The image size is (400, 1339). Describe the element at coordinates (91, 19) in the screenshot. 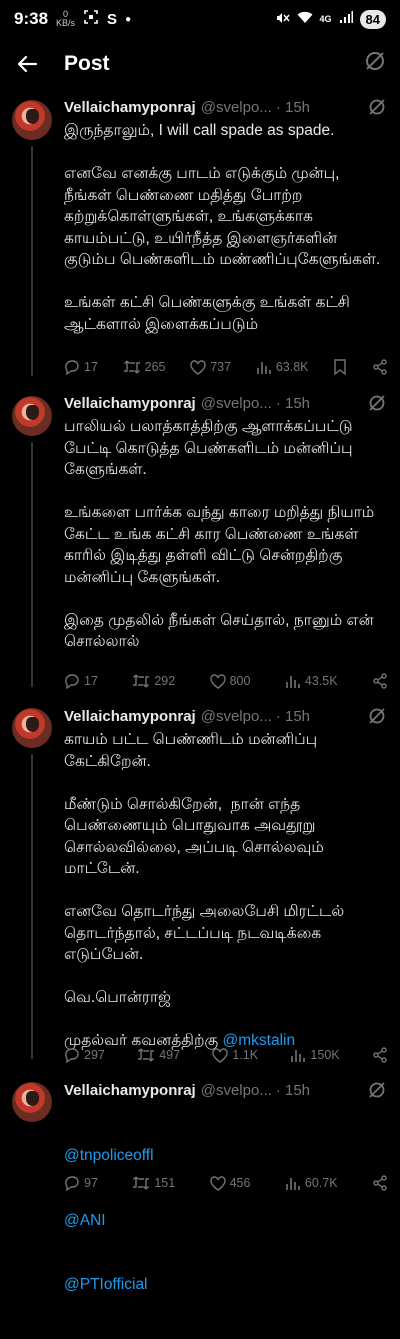

I see `scan-icon` at that location.